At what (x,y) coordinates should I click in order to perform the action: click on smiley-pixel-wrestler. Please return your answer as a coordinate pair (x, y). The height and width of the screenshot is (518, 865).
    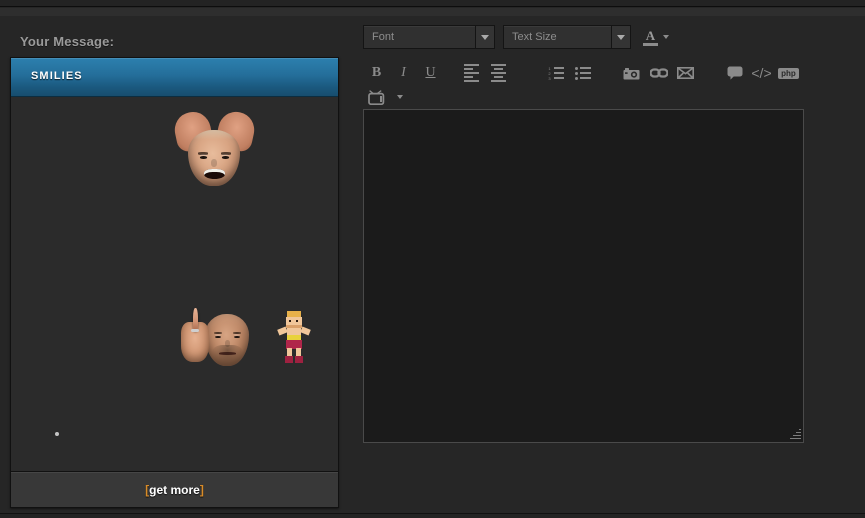
    Looking at the image, I should click on (294, 338).